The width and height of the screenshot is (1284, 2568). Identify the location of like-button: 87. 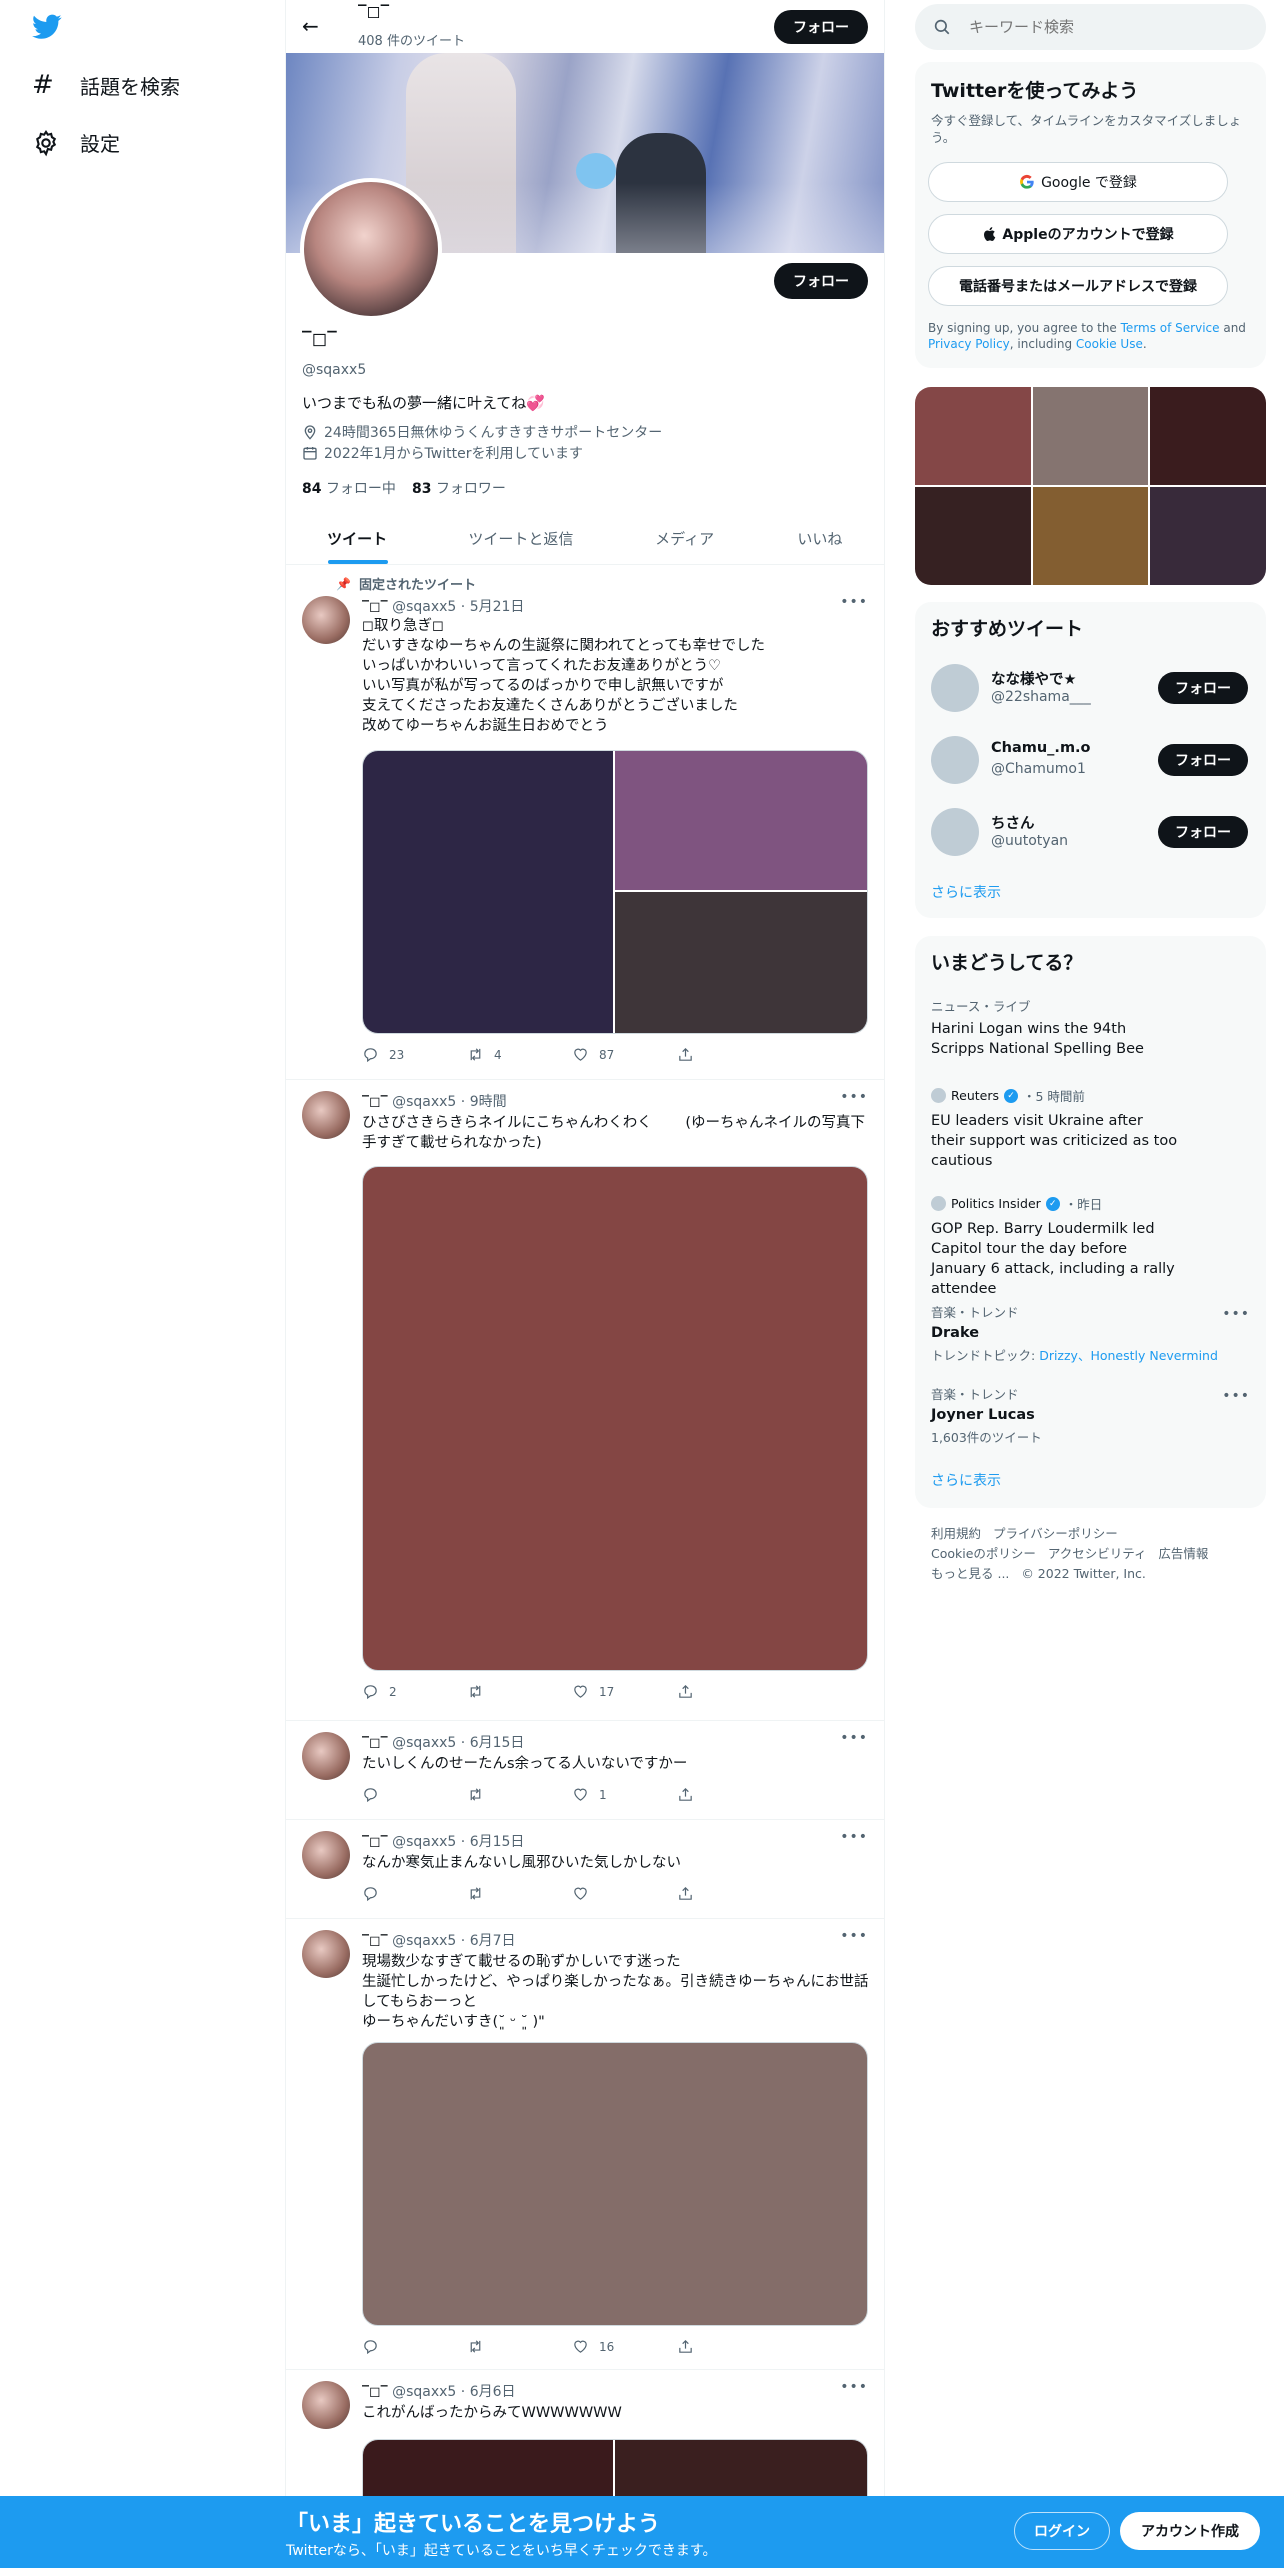
(624, 1054).